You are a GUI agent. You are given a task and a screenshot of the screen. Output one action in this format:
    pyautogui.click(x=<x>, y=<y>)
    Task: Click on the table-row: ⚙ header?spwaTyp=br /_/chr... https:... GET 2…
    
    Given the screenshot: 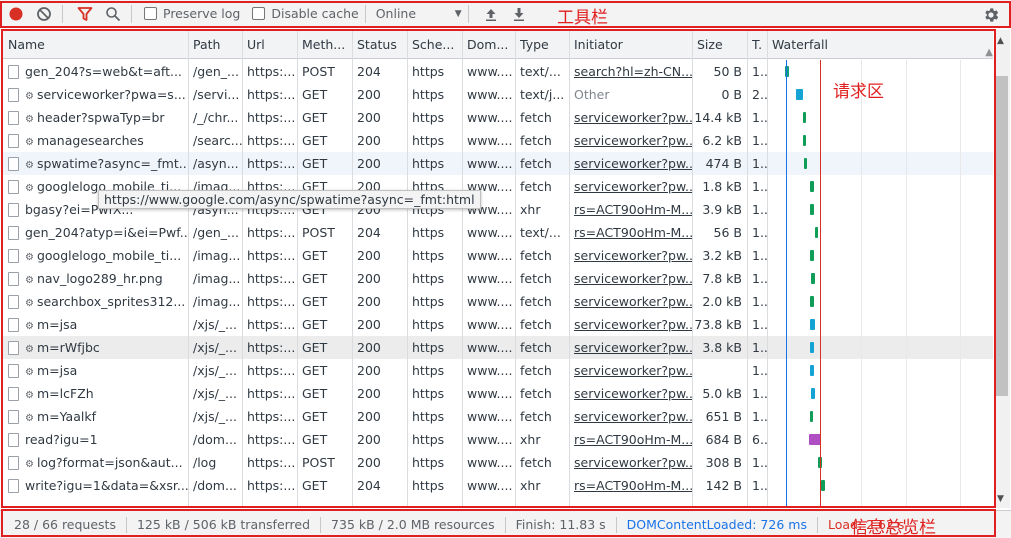 What is the action you would take?
    pyautogui.click(x=498, y=117)
    